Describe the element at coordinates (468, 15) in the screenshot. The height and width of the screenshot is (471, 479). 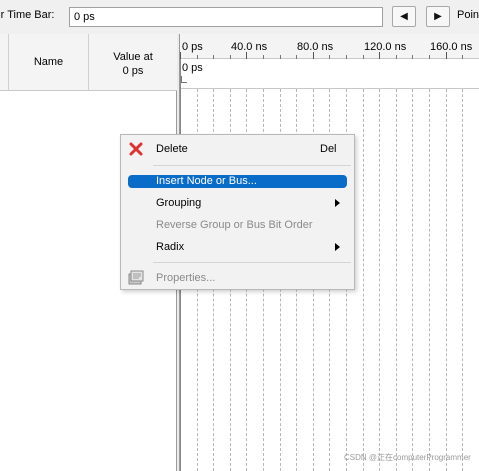
I see `pointer-label: Point` at that location.